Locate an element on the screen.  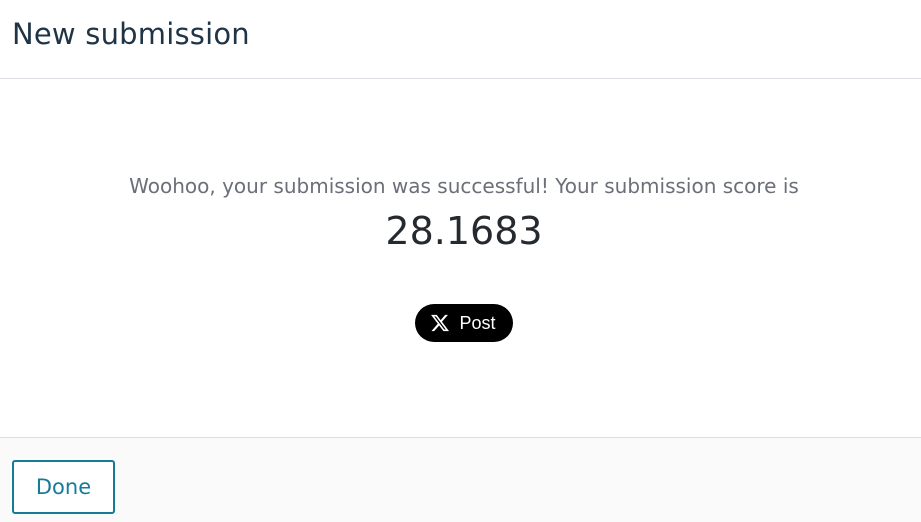
post-button-label: Post is located at coordinates (477, 322).